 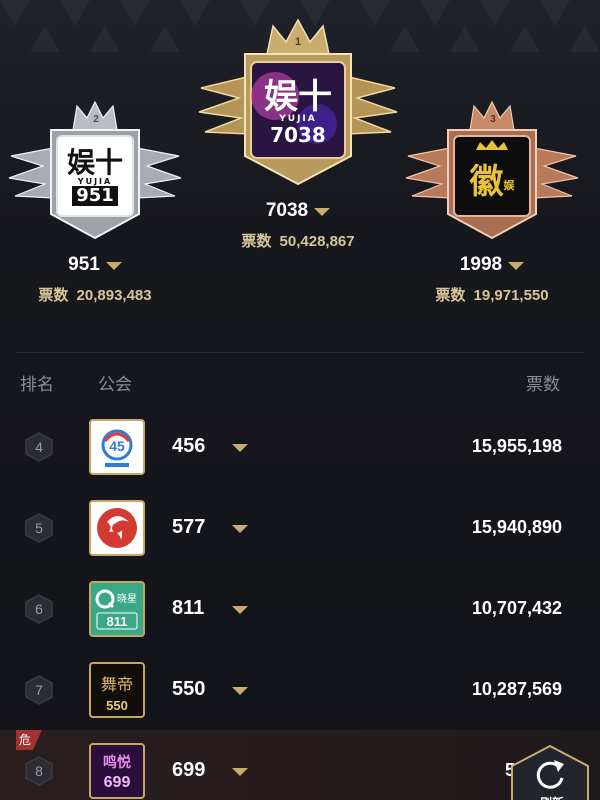 What do you see at coordinates (94, 175) in the screenshot?
I see `second-guild-logo: 娱十 YUJIA 951` at bounding box center [94, 175].